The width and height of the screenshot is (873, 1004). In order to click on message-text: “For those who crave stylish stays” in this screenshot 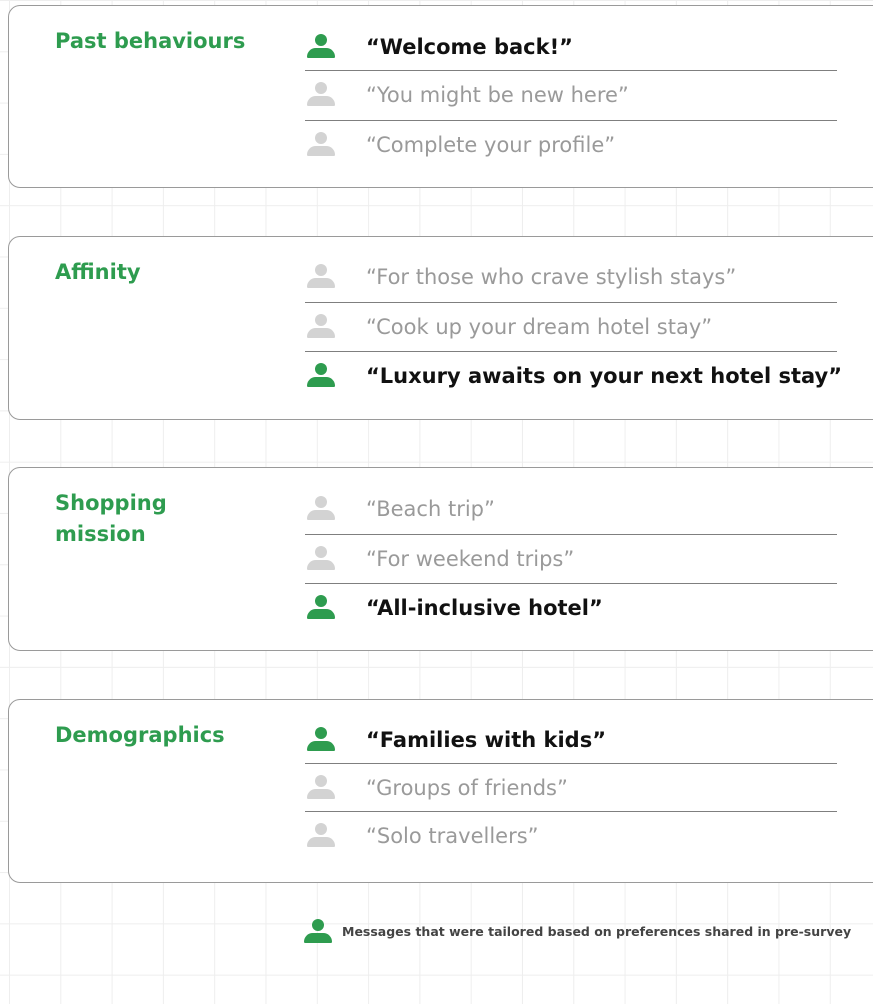, I will do `click(551, 277)`.